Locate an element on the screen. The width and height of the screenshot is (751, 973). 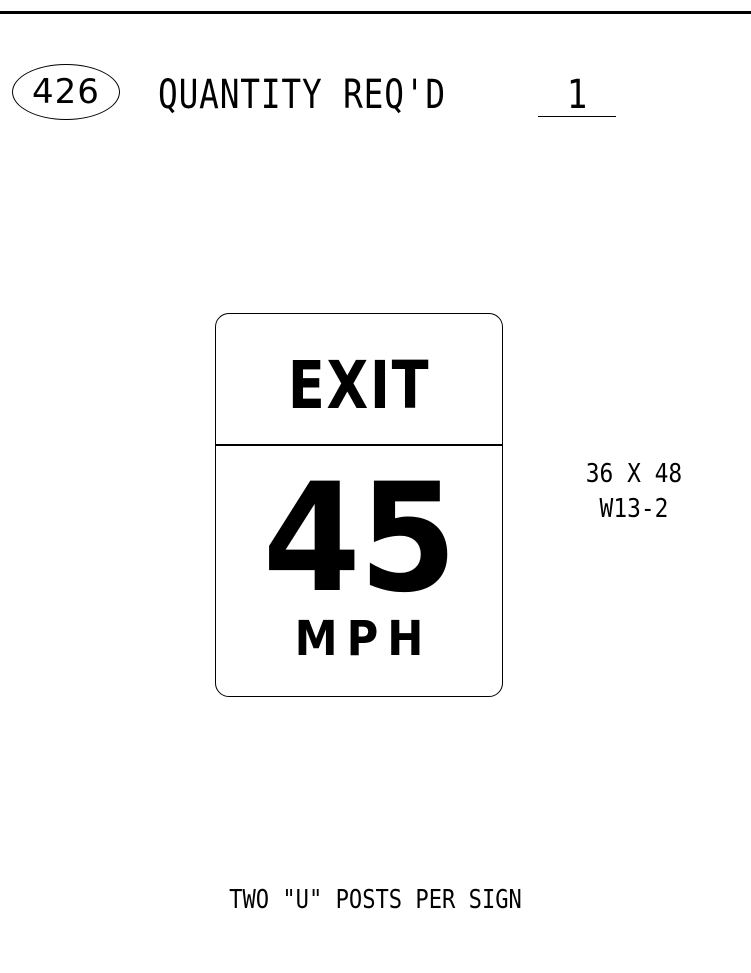
sign-size-spec: 36 X 48 is located at coordinates (634, 474).